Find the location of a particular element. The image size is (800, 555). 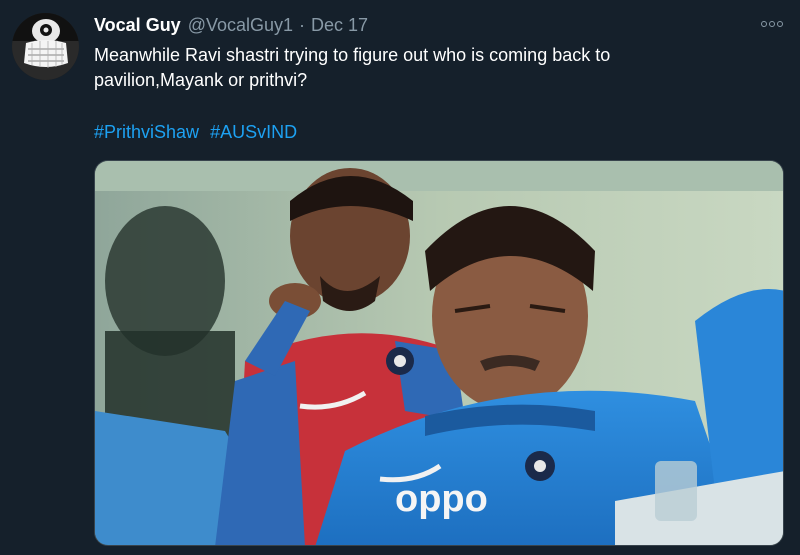

tweet-text-line: pavilion,Mayank or prithvi? is located at coordinates (201, 80).